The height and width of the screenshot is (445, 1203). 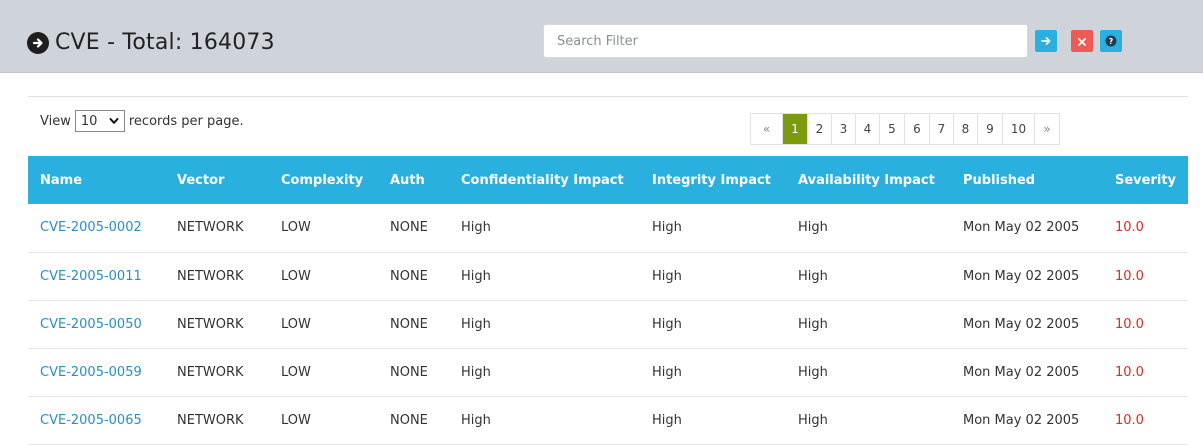 What do you see at coordinates (544, 180) in the screenshot?
I see `column-header-confidentiality-impact: Confidentiality Impact` at bounding box center [544, 180].